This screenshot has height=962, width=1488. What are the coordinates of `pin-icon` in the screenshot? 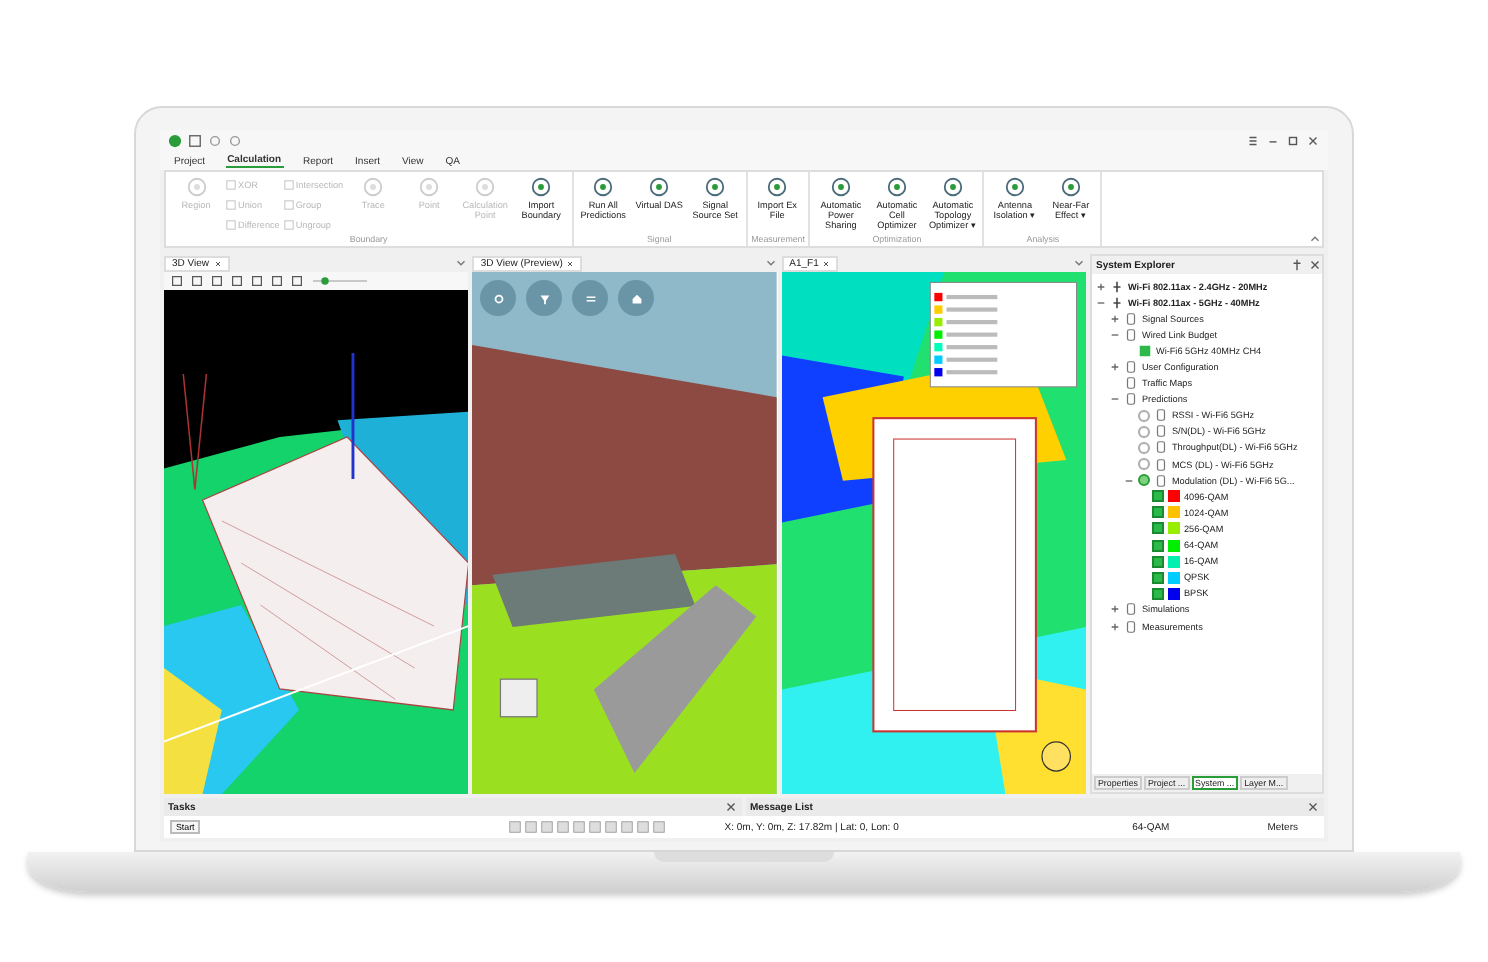 It's located at (1296, 265).